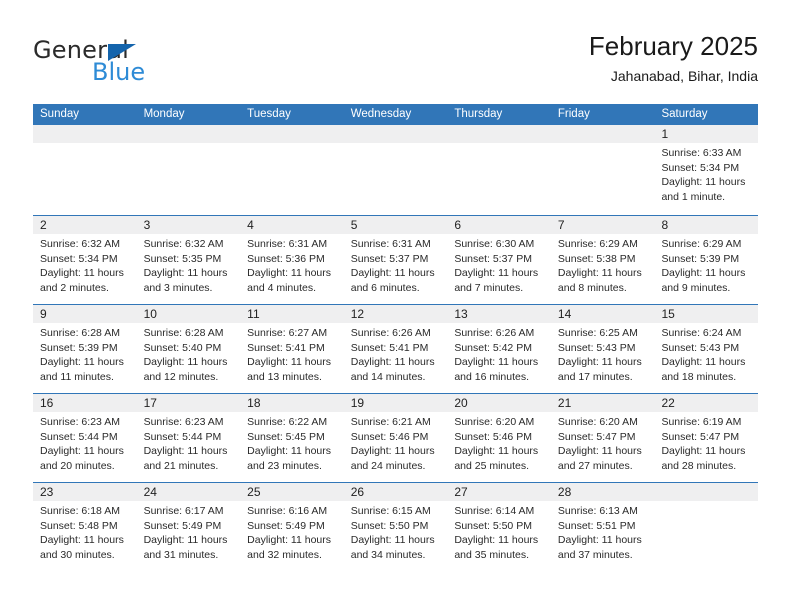 The height and width of the screenshot is (612, 792). Describe the element at coordinates (597, 244) in the screenshot. I see `sunrise-text: Sunrise: 6:29 AM` at that location.